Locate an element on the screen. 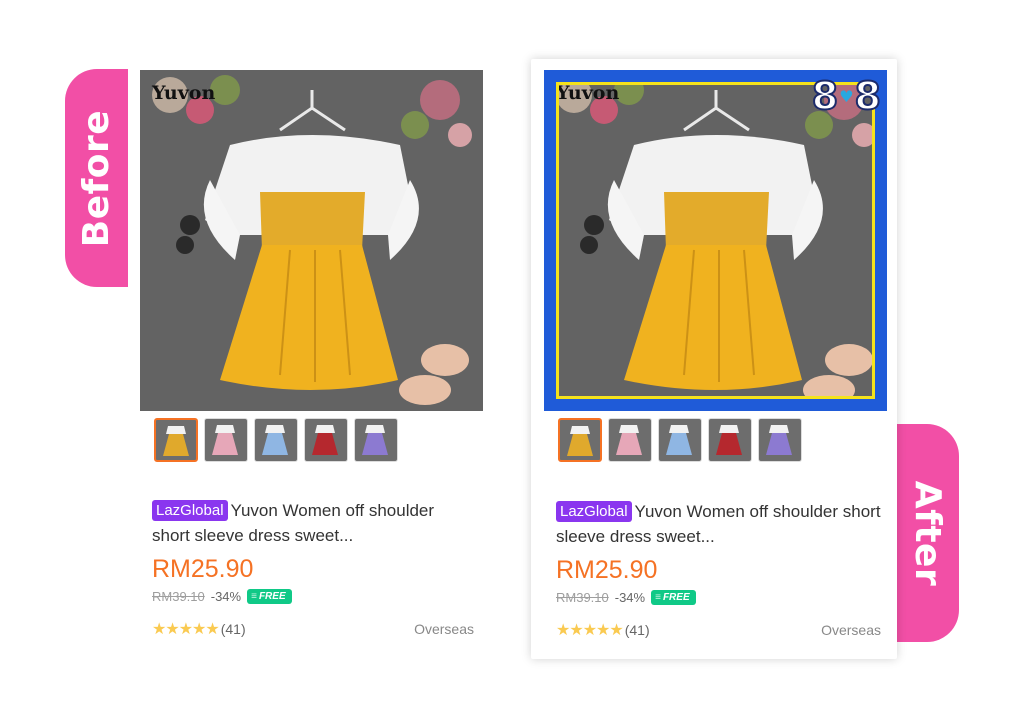 The width and height of the screenshot is (1024, 717). badge-digit-left: 8 is located at coordinates (825, 96).